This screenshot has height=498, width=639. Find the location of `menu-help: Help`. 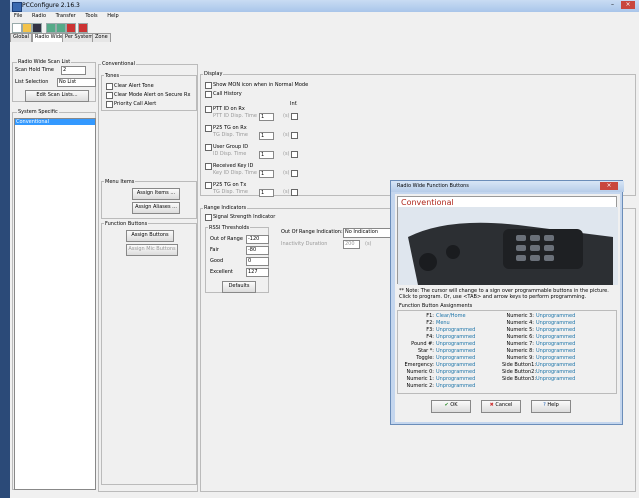

menu-help: Help is located at coordinates (112, 16).